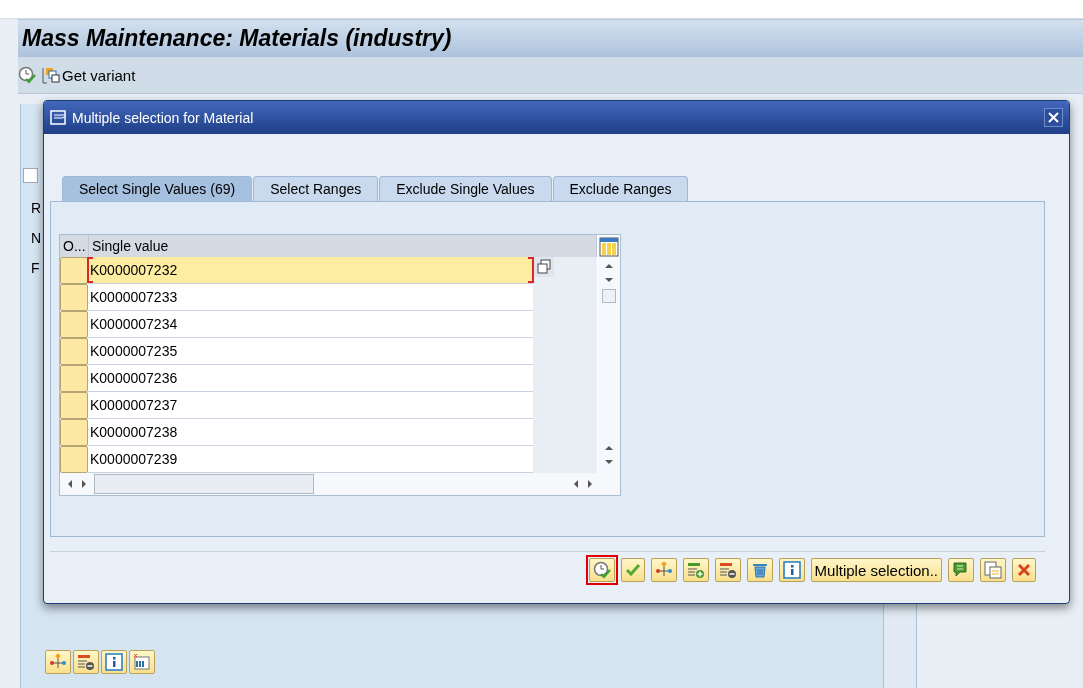 This screenshot has height=688, width=1083. I want to click on scroll-thumb-icon, so click(609, 296).